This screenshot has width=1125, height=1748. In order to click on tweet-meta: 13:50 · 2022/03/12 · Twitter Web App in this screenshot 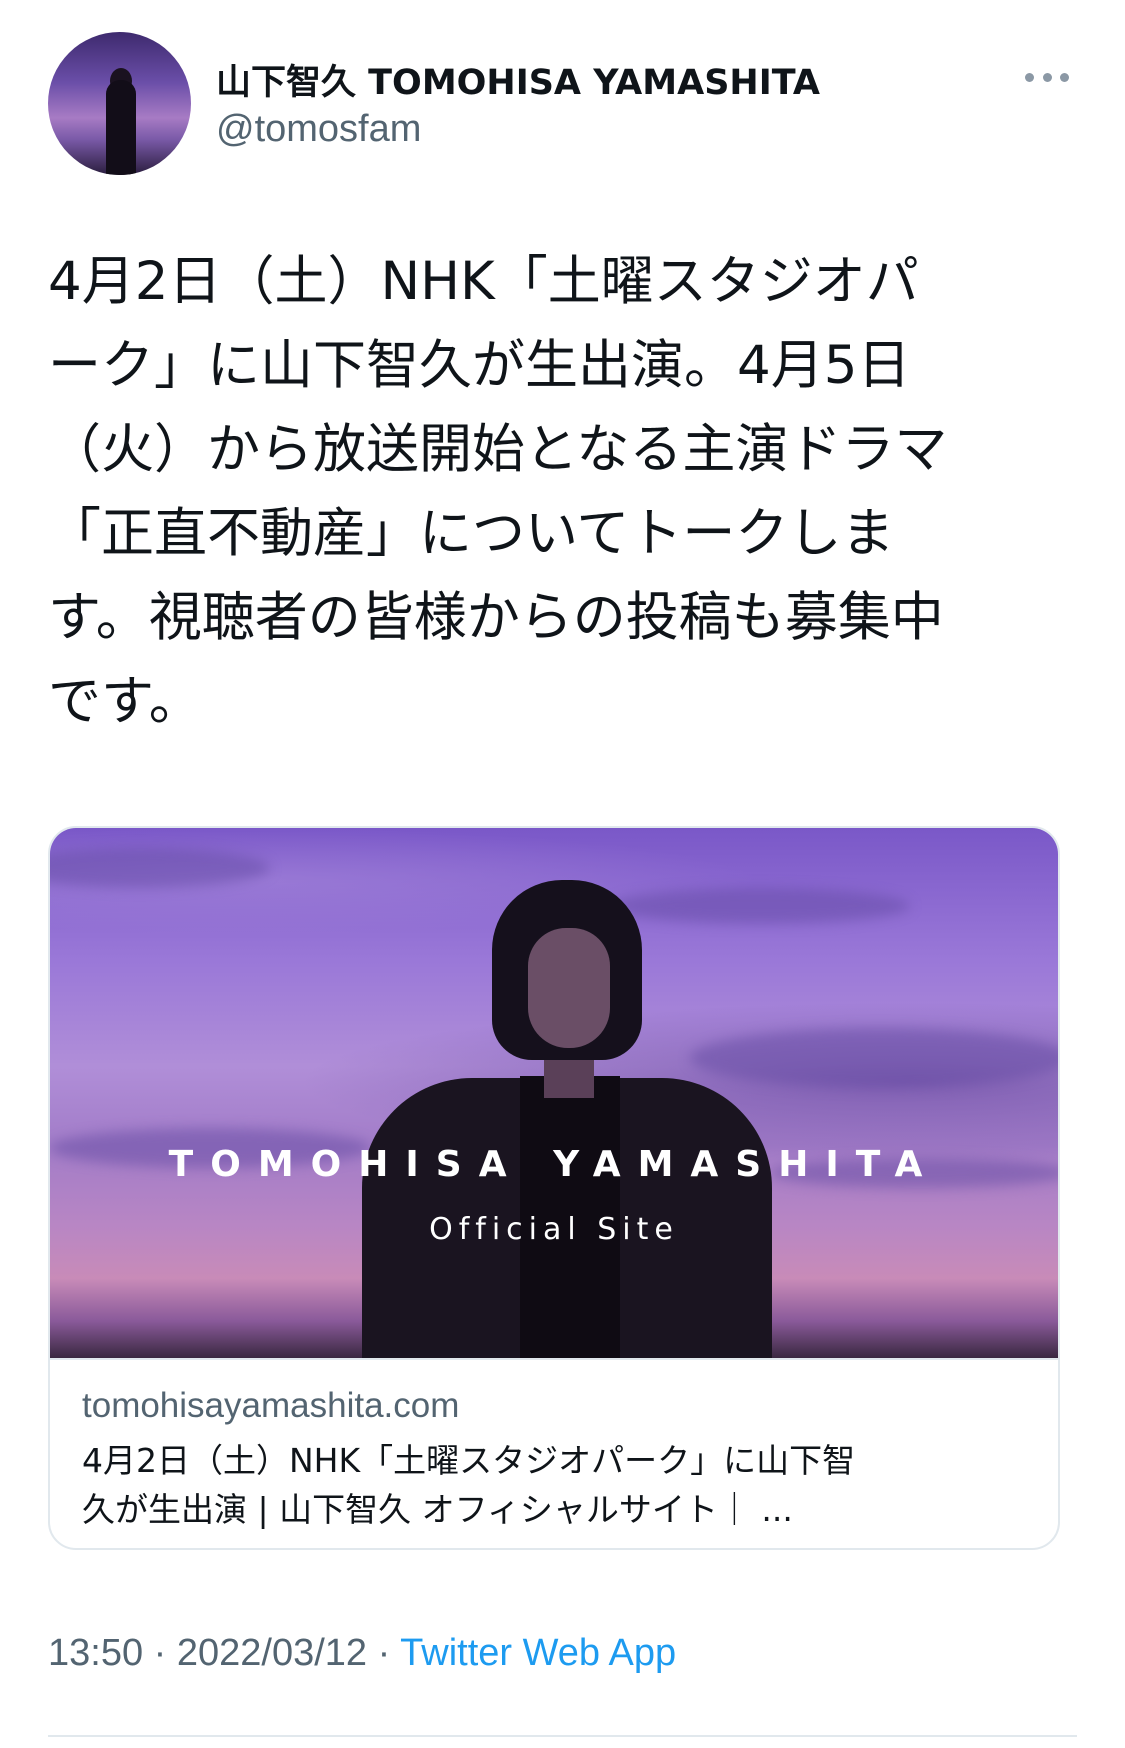, I will do `click(362, 1653)`.